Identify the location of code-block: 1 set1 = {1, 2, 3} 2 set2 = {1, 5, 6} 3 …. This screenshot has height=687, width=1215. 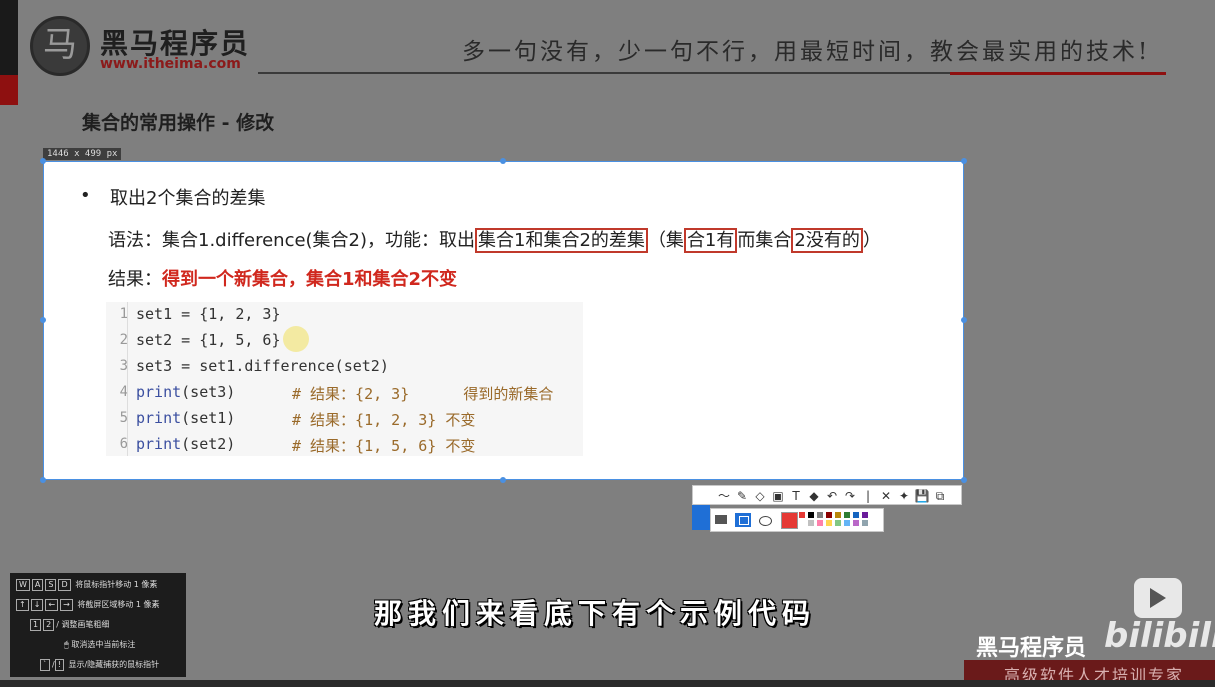
(344, 379).